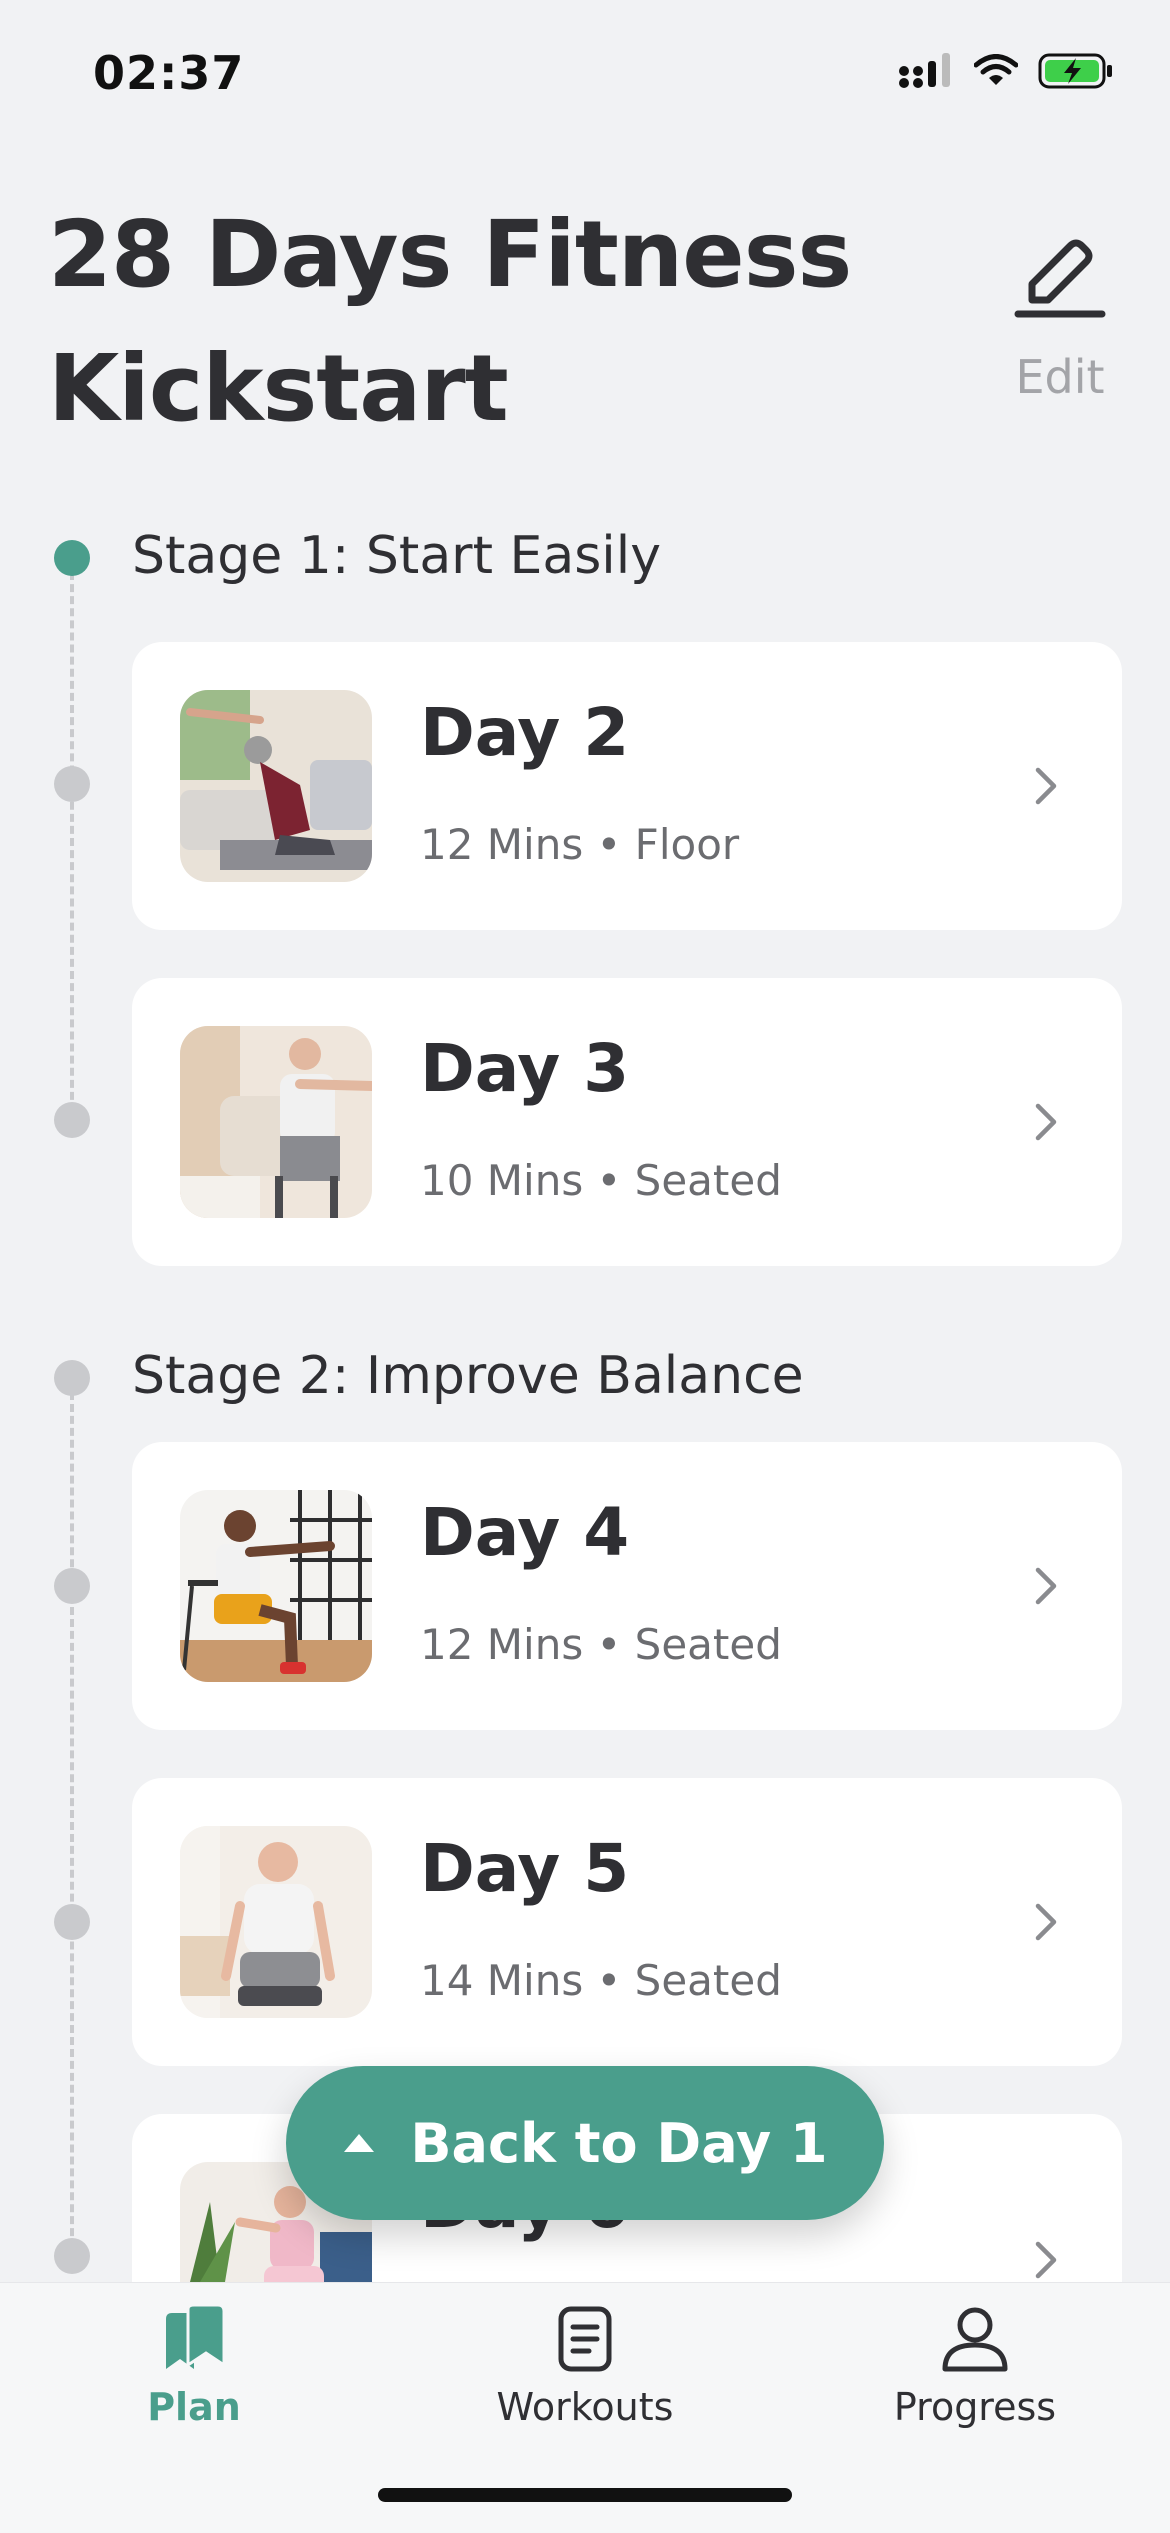 Image resolution: width=1170 pixels, height=2533 pixels. Describe the element at coordinates (498, 322) in the screenshot. I see `page-title: 28 Days Fitness Kickstart` at that location.